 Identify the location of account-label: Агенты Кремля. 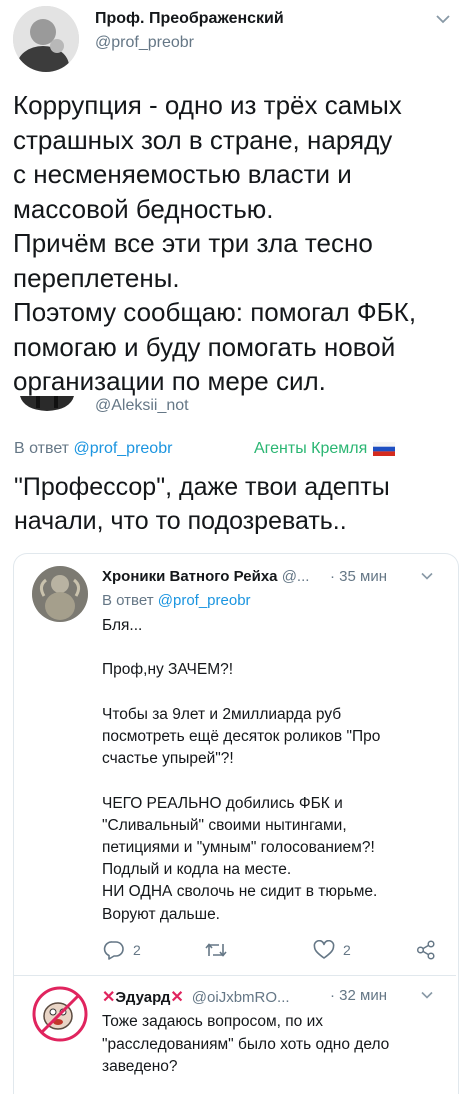
(325, 449).